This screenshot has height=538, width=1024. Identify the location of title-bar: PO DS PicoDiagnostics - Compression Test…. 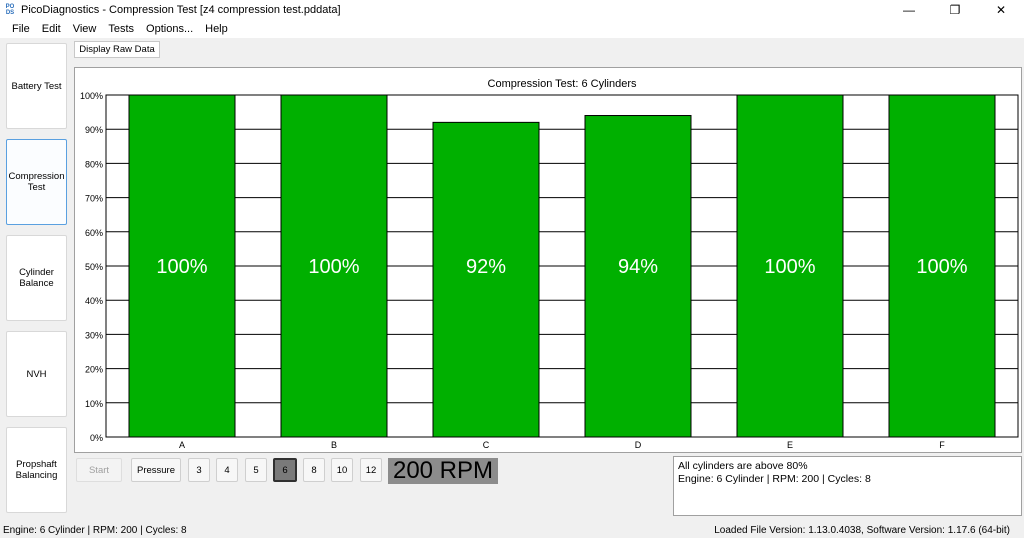
(512, 10).